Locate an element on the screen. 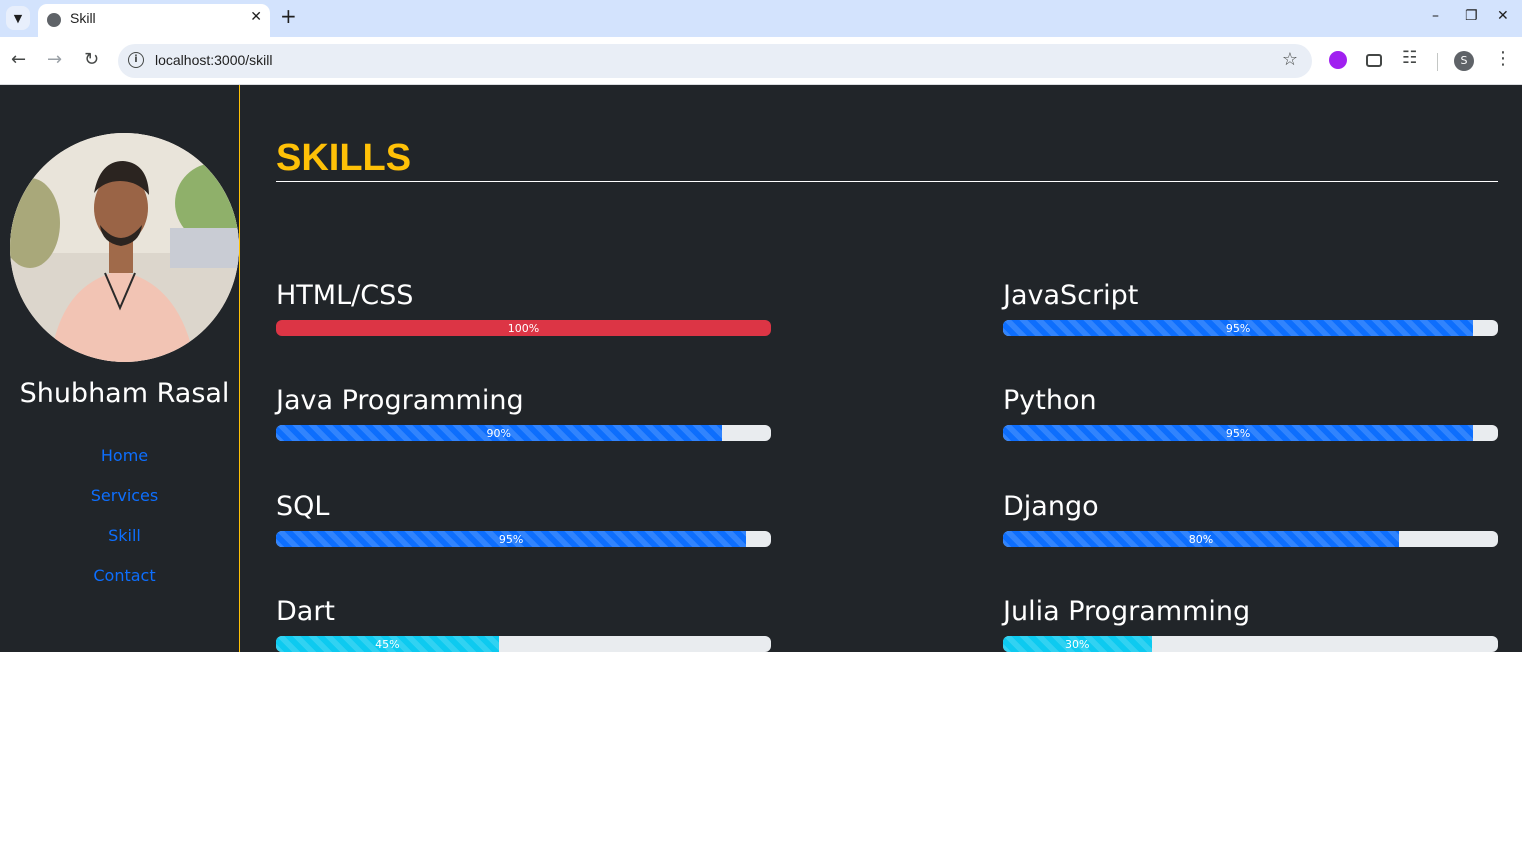  progress-bar: 90% is located at coordinates (523, 433).